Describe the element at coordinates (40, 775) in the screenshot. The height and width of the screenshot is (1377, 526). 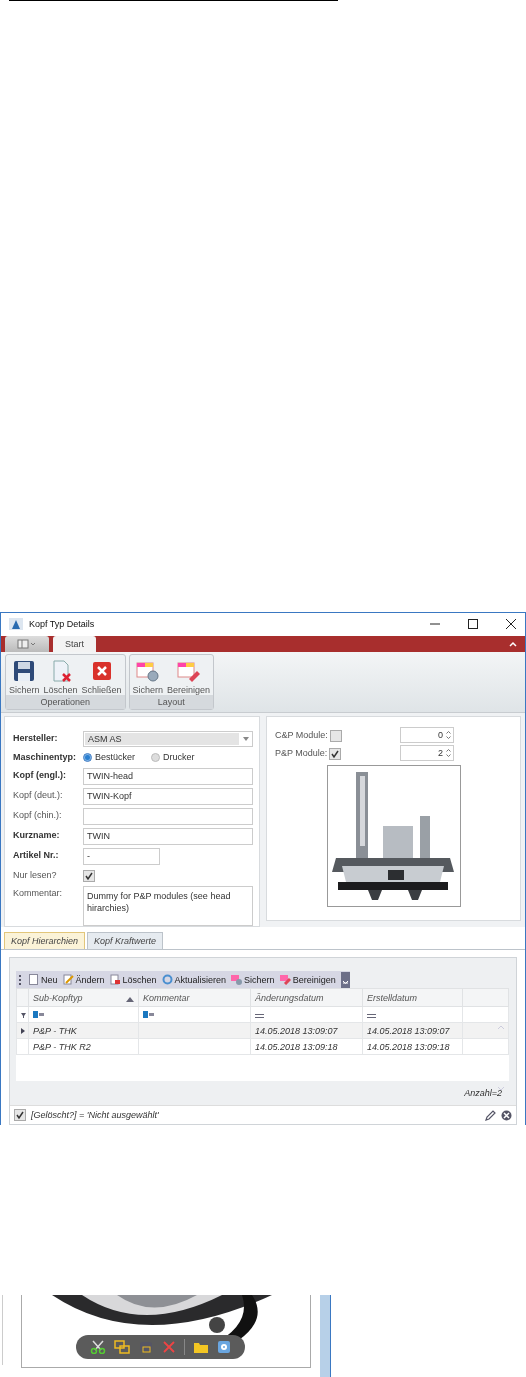
I see `field-label: Kopf (engl.):` at that location.